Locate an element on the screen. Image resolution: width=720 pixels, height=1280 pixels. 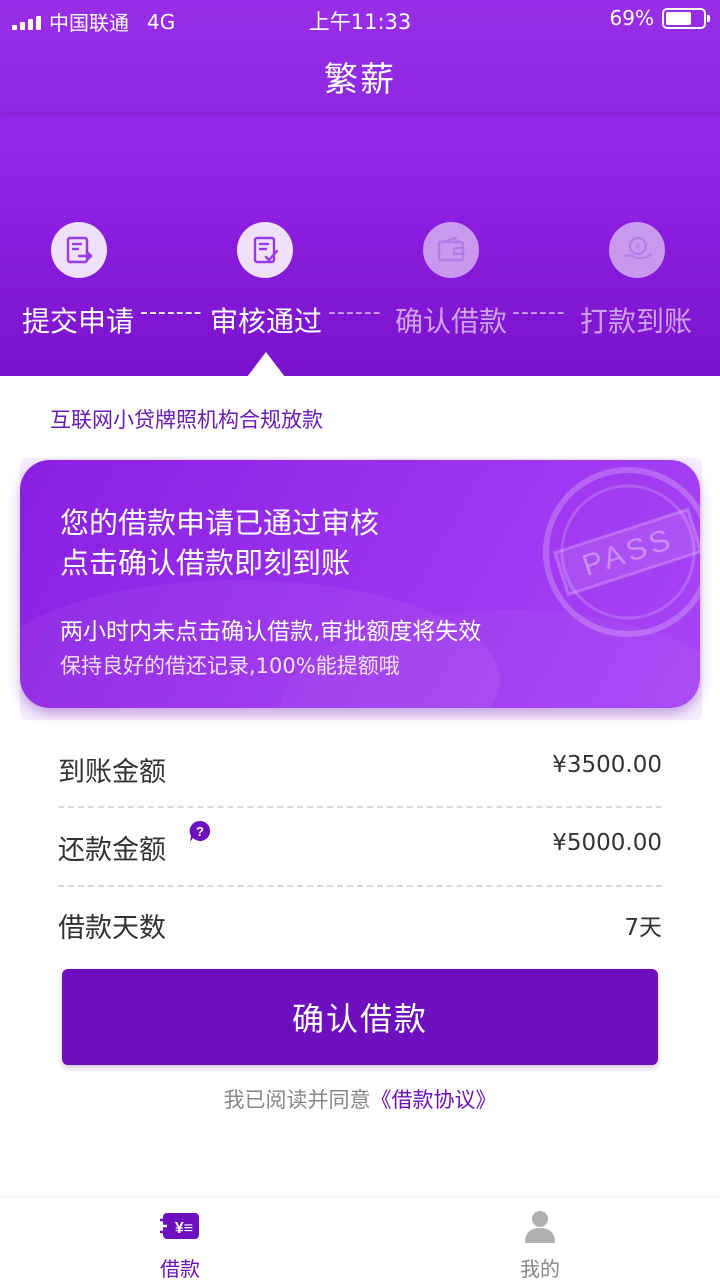
card-headline: 您的借款申请已通过审核 is located at coordinates (220, 523).